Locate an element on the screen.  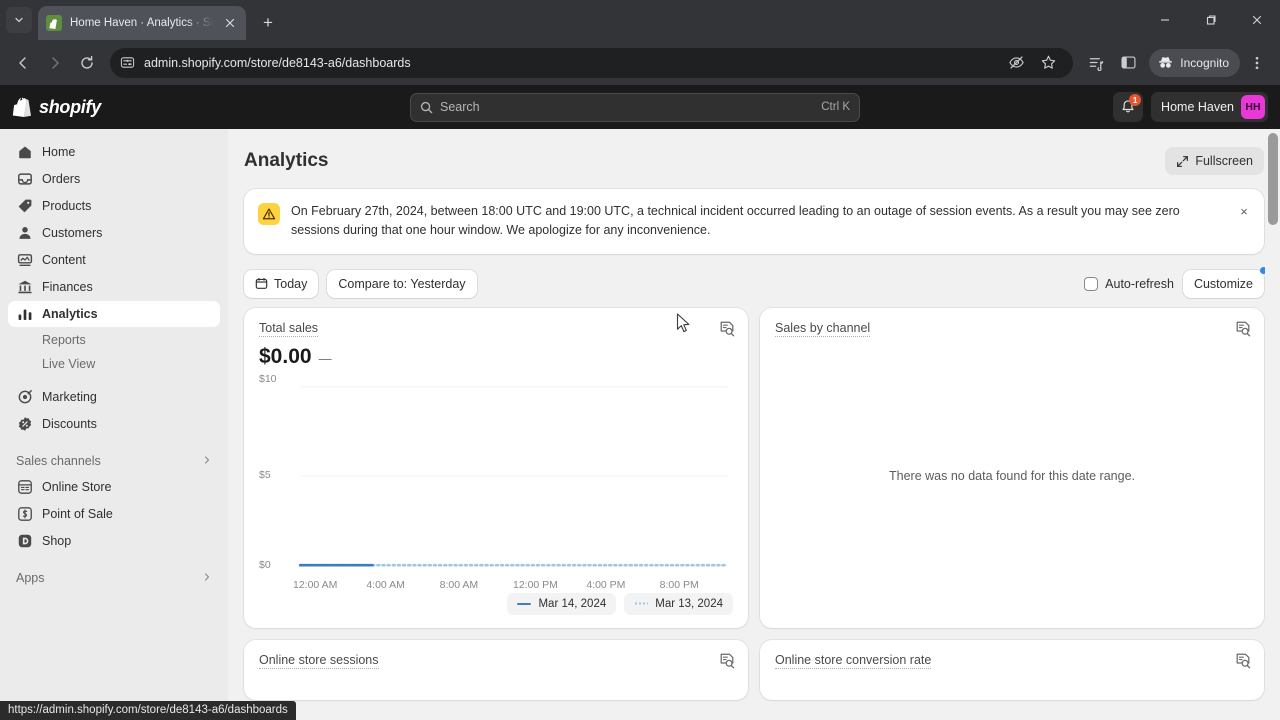
sidebar-item-label: Marketing is located at coordinates (69, 397).